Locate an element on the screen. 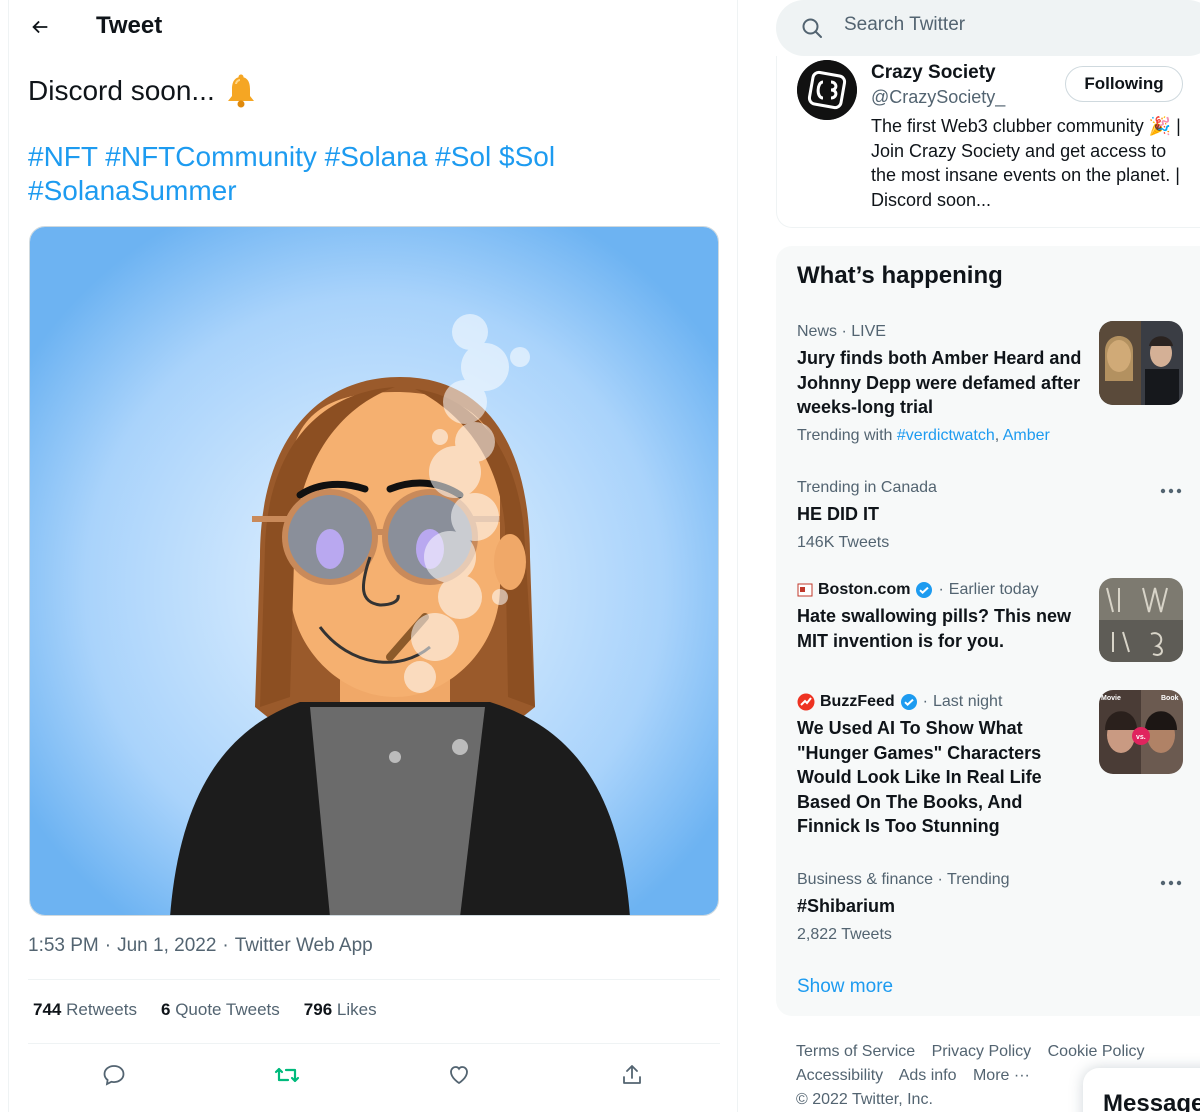 This screenshot has width=1200, height=1112. back-arrow-icon is located at coordinates (40, 27).